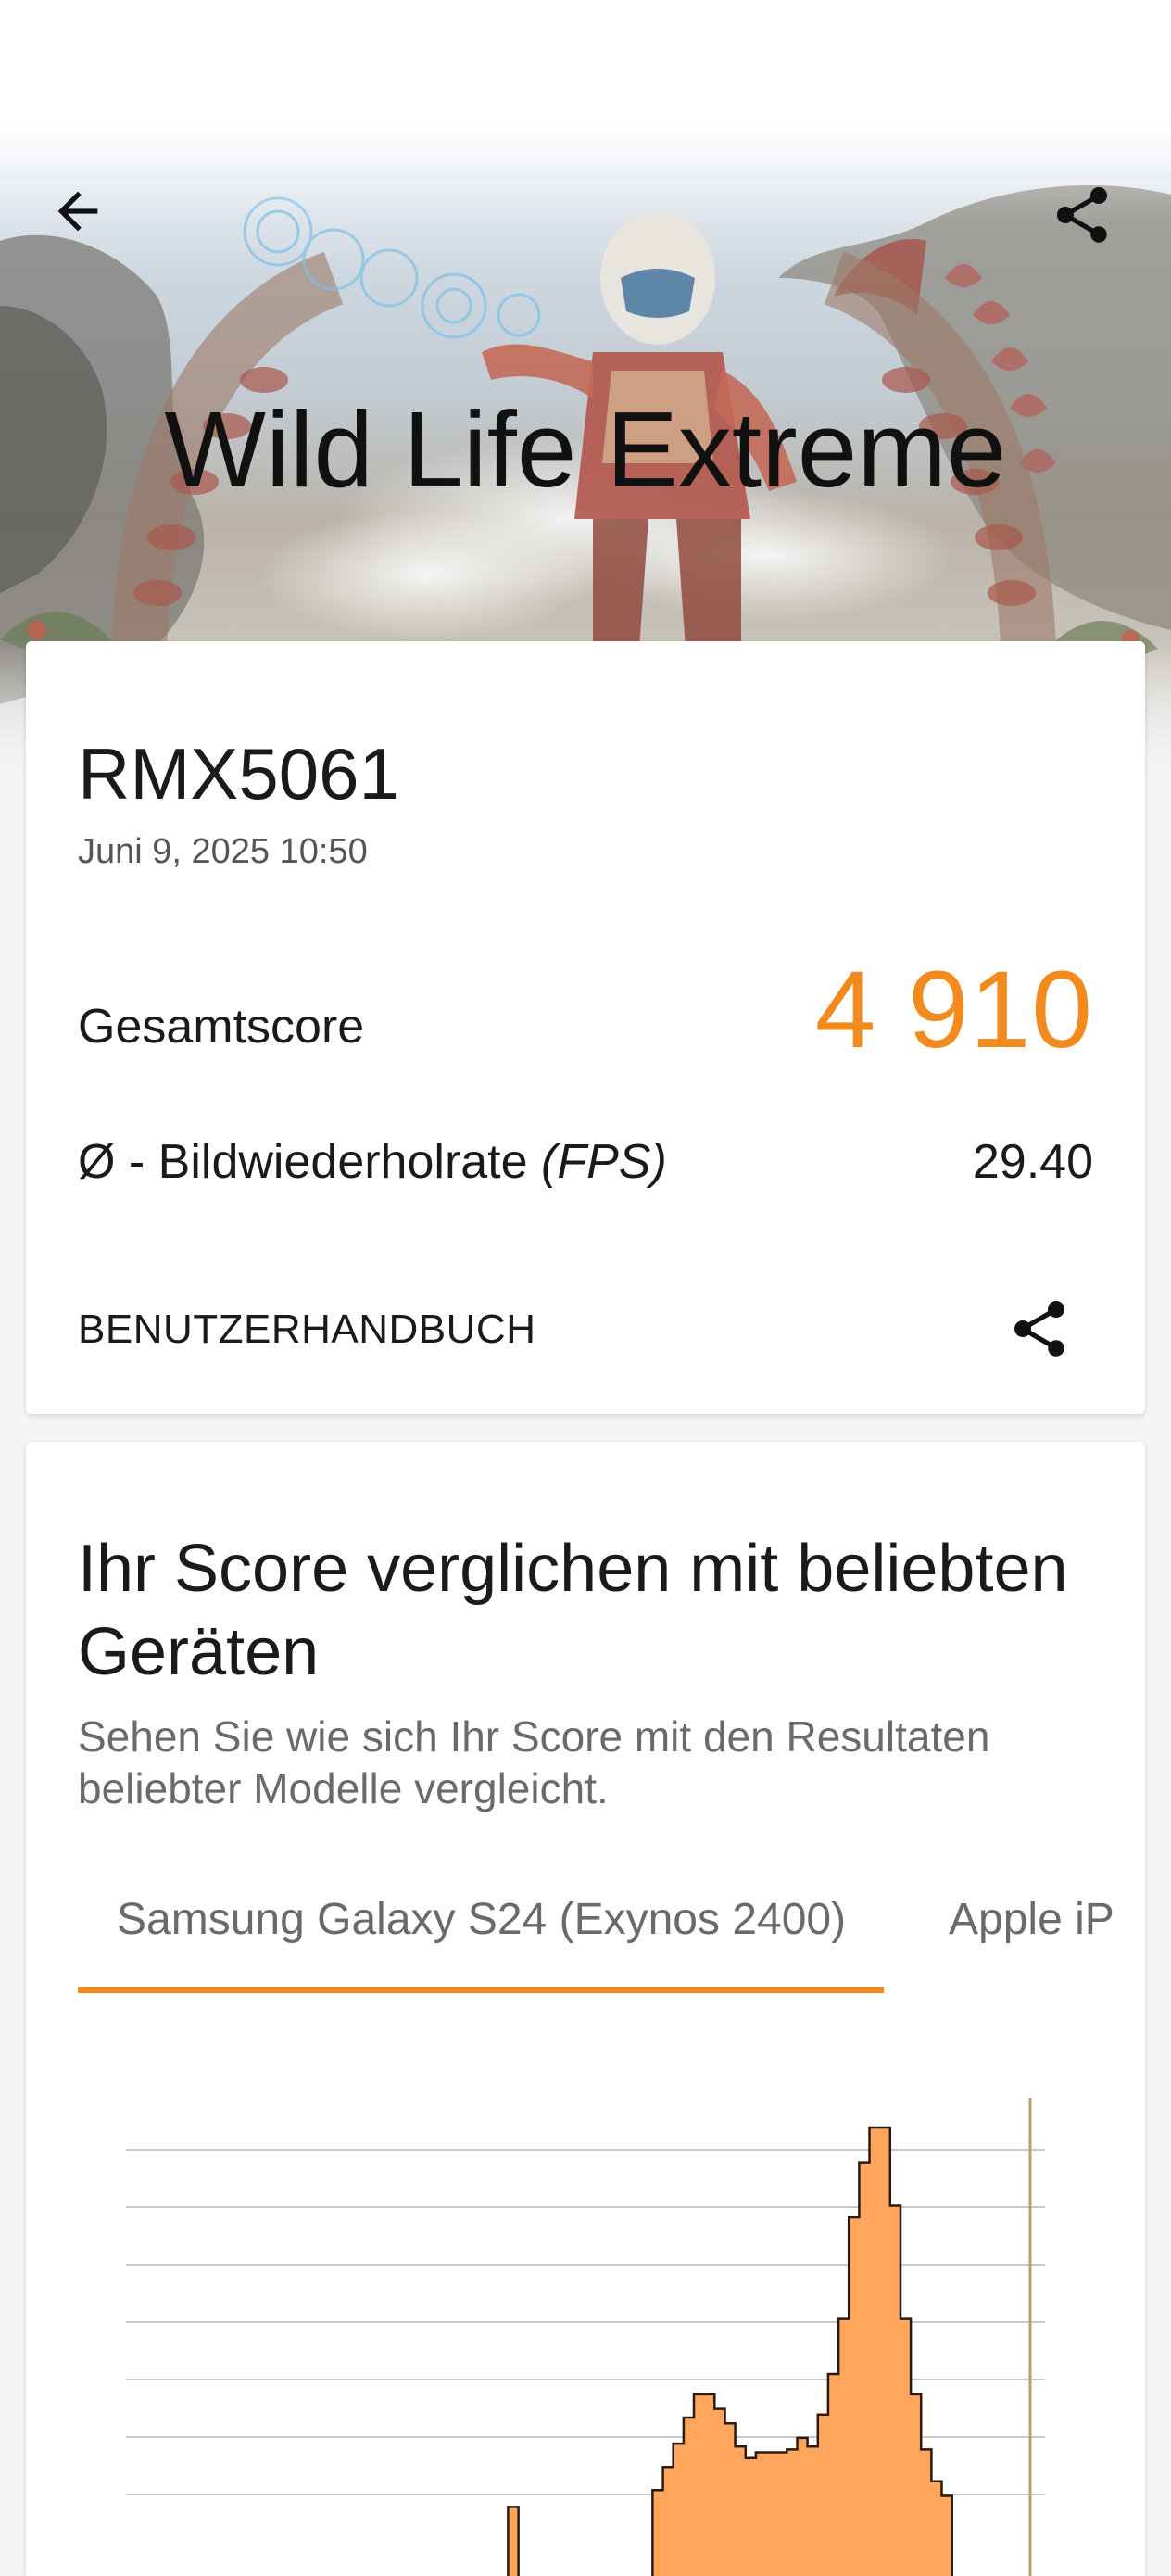  What do you see at coordinates (309, 1162) in the screenshot?
I see `fps-label-text: Ø - Bildwiederholrate` at bounding box center [309, 1162].